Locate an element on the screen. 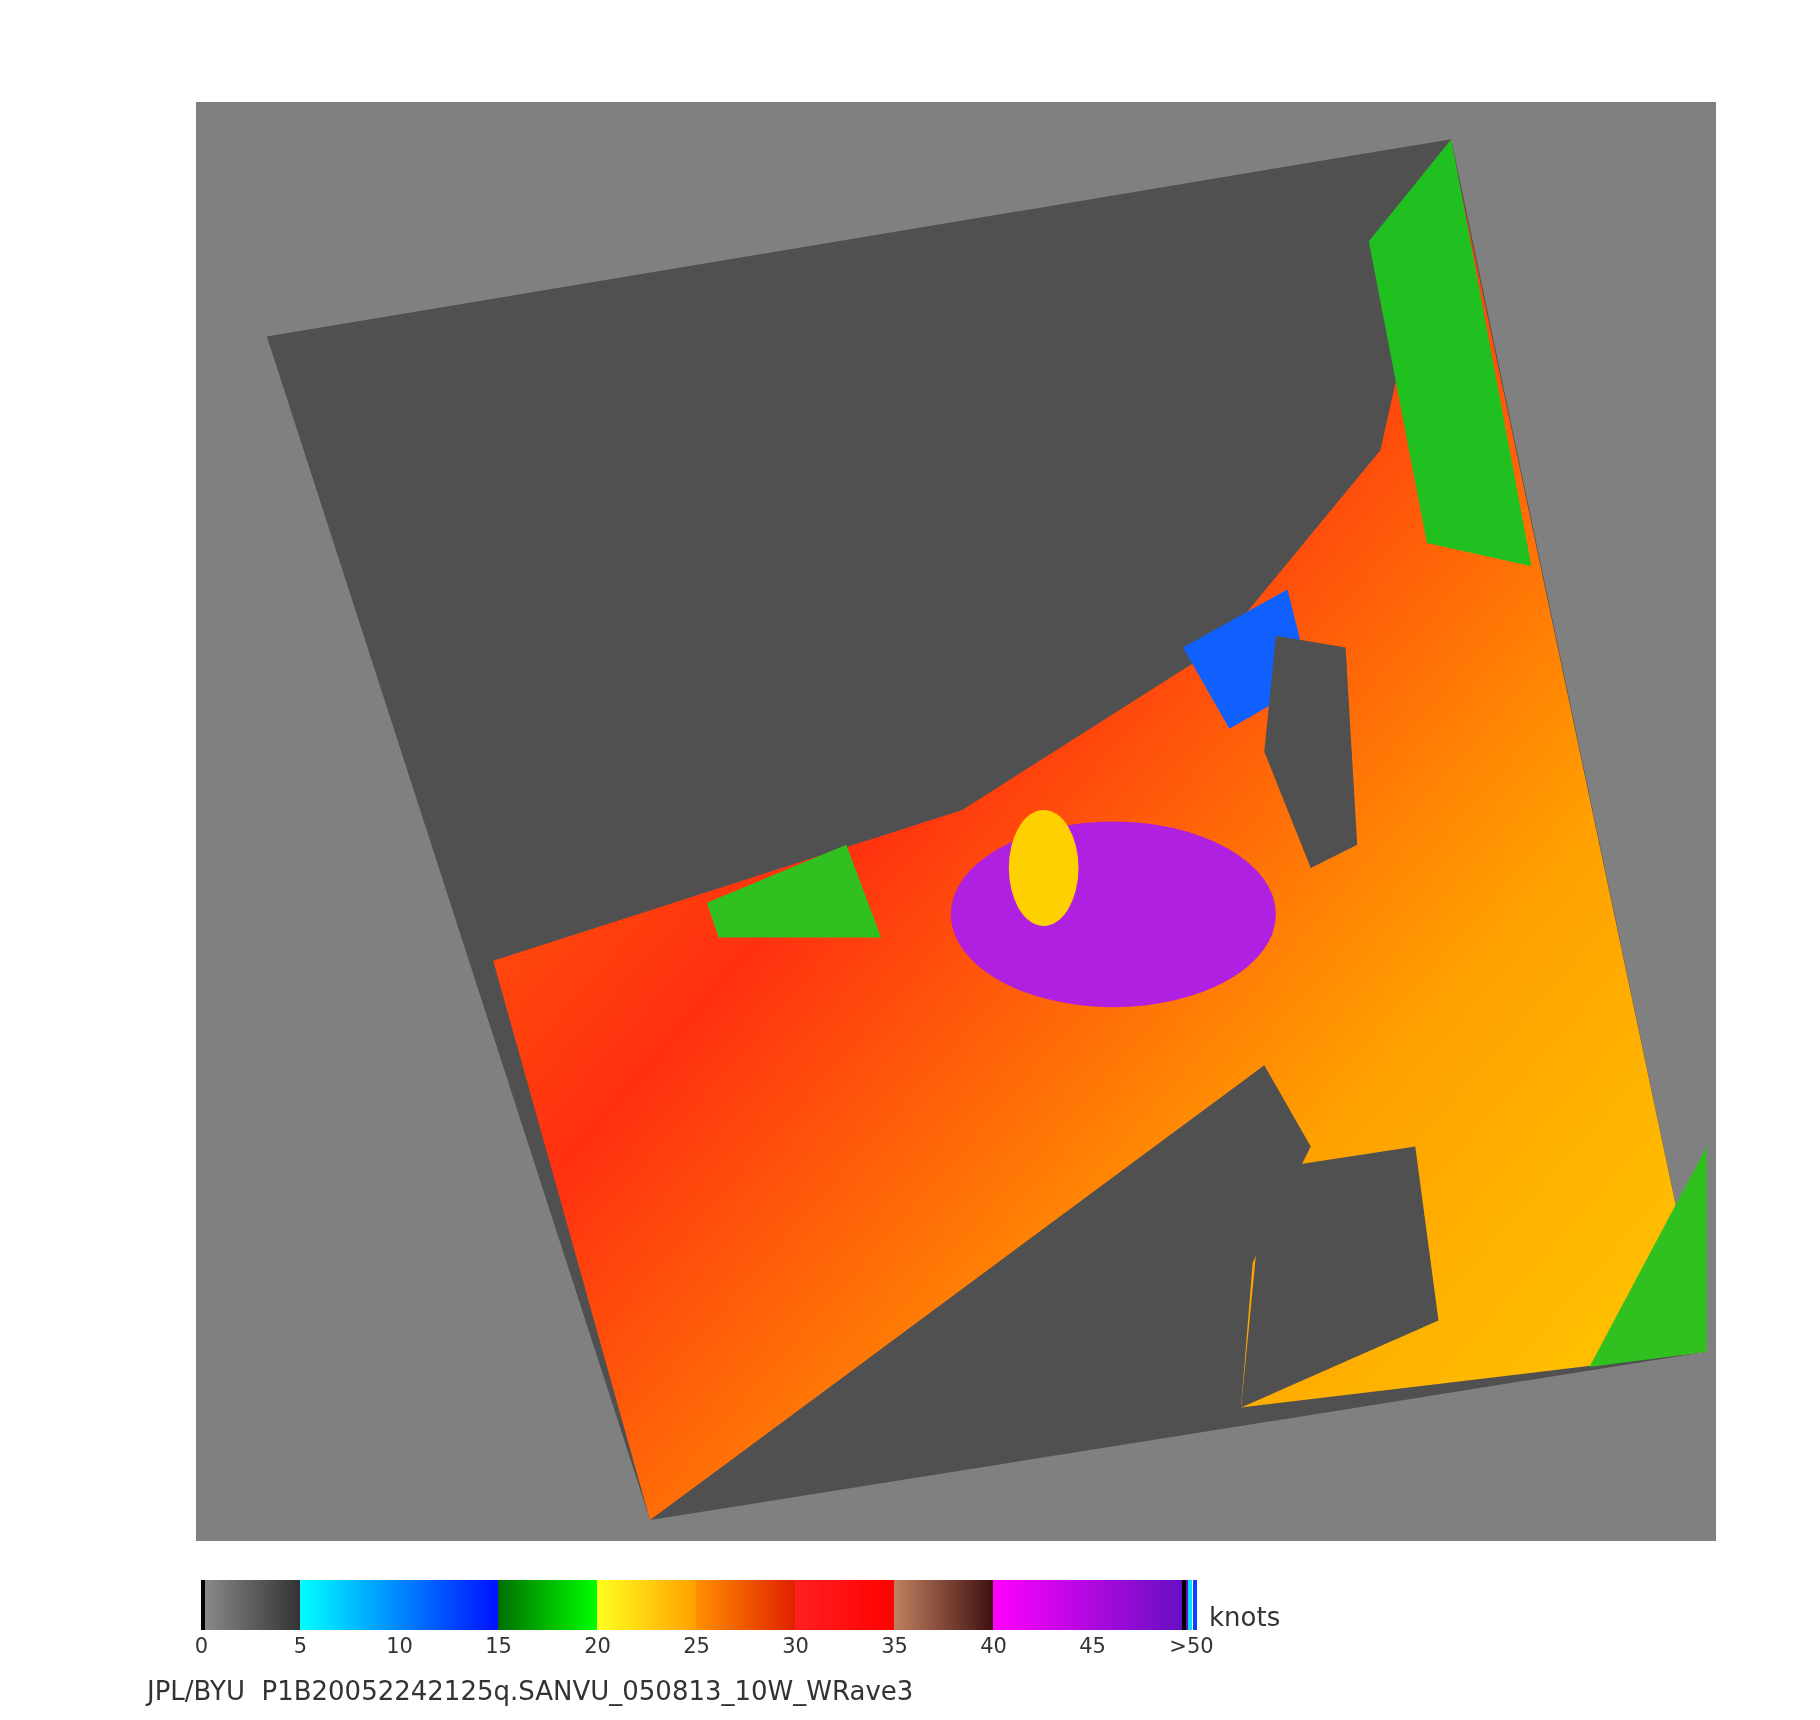  scale-tick-label: 40 is located at coordinates (993, 1646).